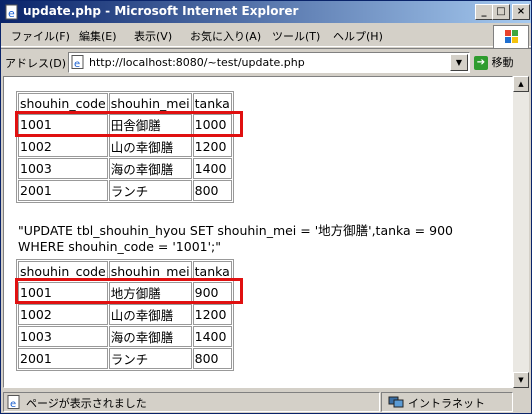  What do you see at coordinates (98, 36) in the screenshot?
I see `menu-edit: 編集(E)` at bounding box center [98, 36].